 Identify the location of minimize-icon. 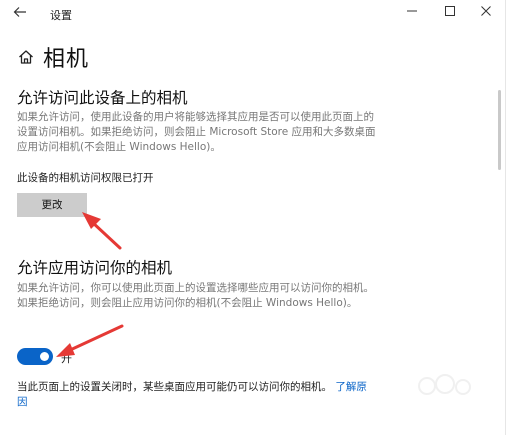
(412, 14).